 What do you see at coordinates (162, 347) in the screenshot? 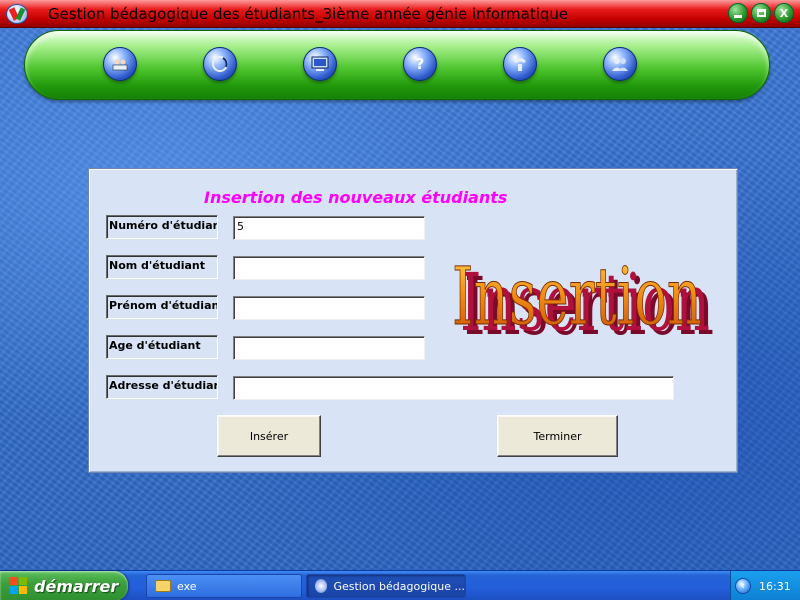
I see `student-age-label: Age d'étudiant` at bounding box center [162, 347].